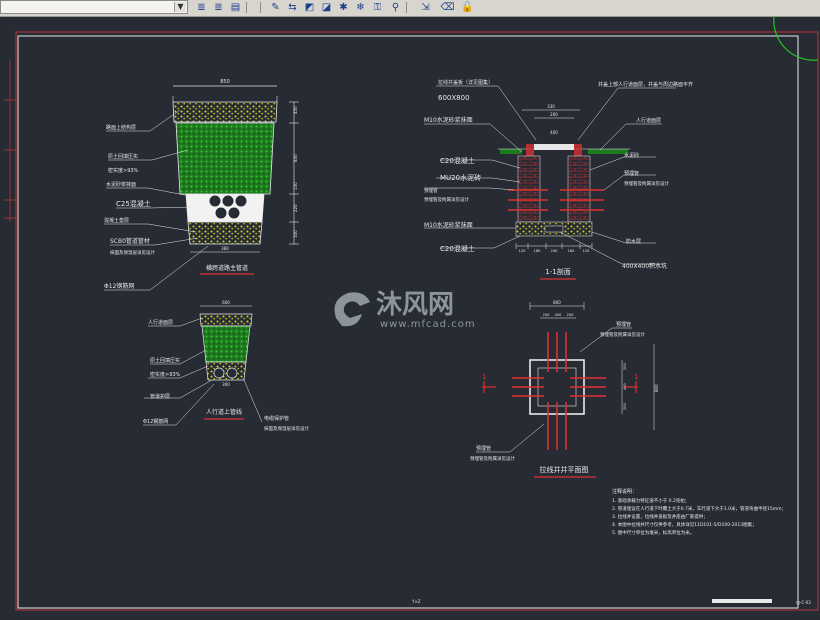  I want to click on svg-text: 830, so click(295, 158).